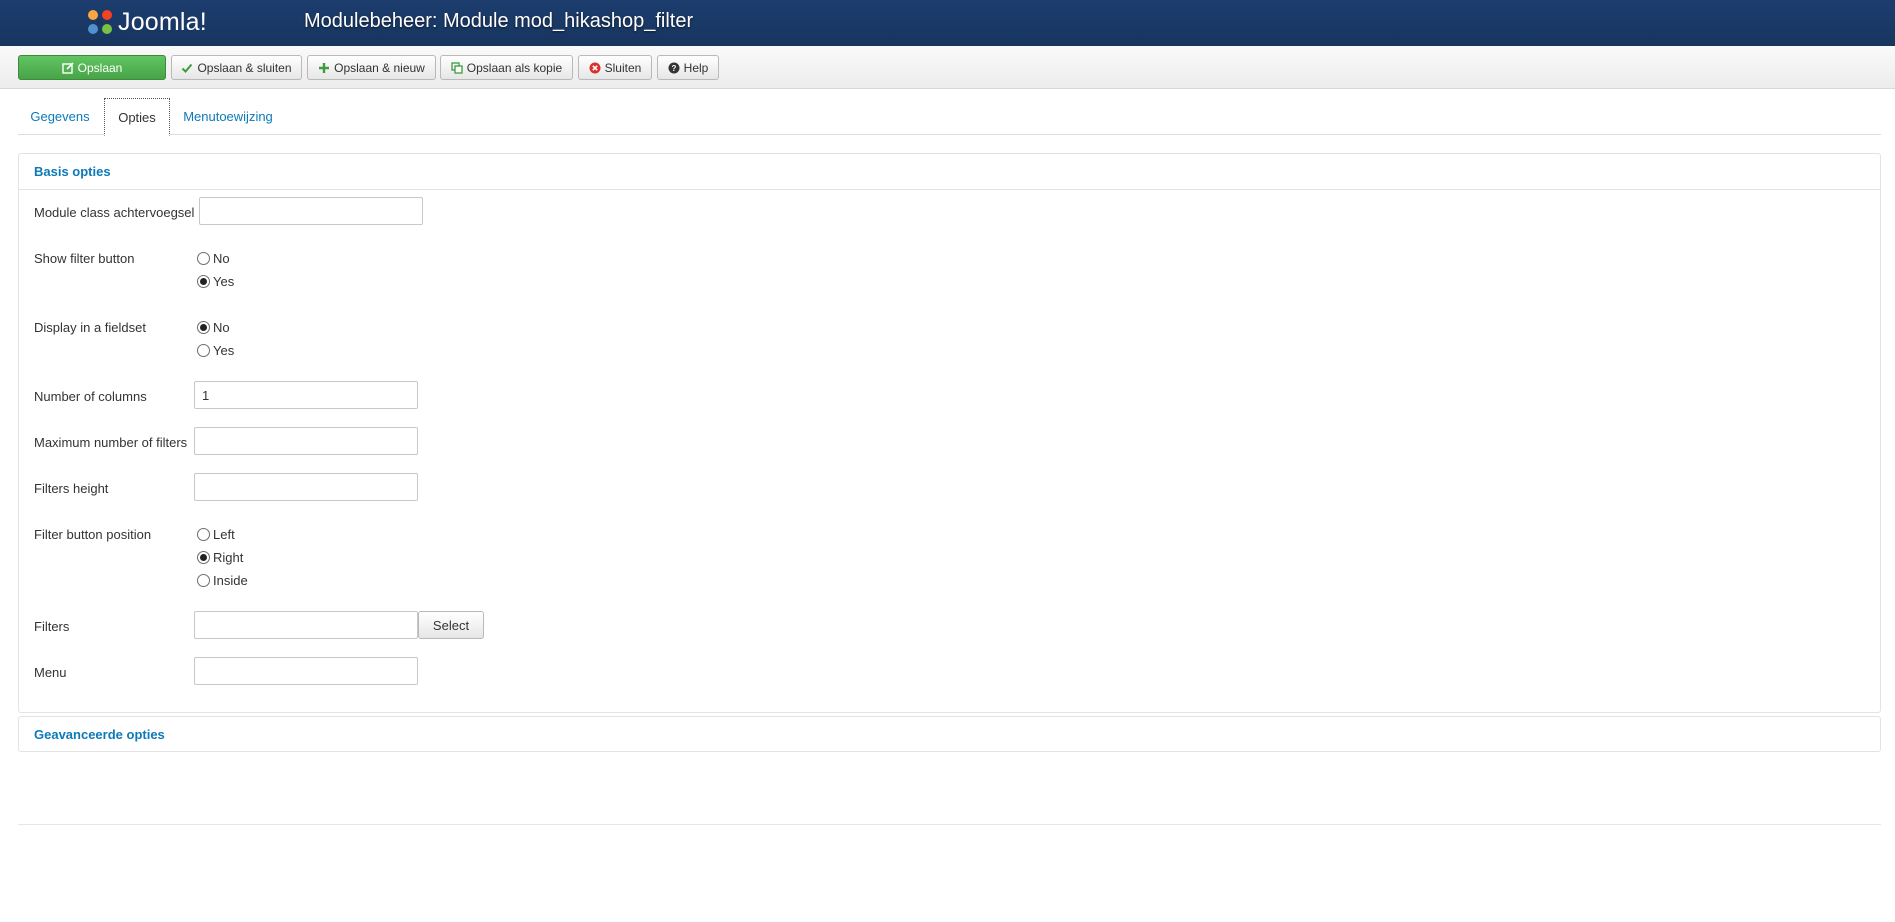 The height and width of the screenshot is (922, 1895). I want to click on show-filter-button-no: No, so click(213, 258).